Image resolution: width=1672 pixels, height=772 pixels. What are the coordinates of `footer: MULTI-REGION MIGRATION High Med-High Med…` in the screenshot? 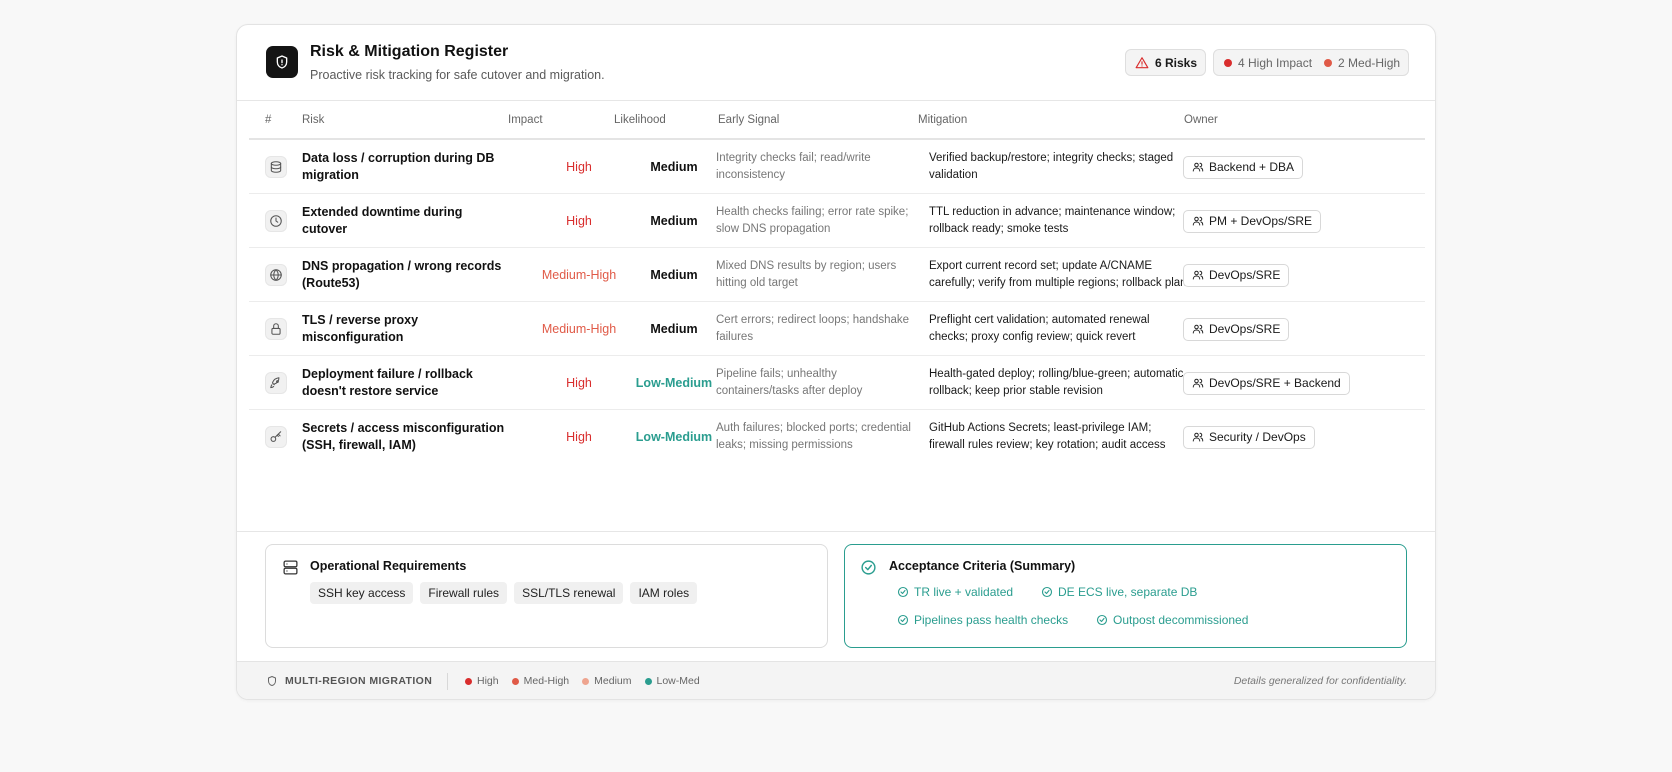 It's located at (836, 680).